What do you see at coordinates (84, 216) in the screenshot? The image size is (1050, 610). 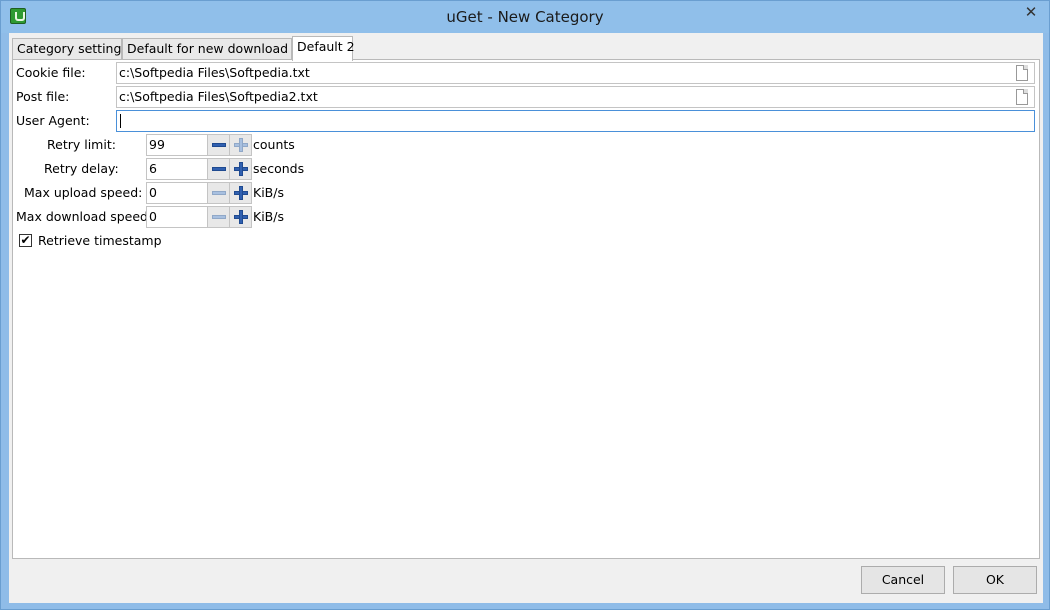 I see `max-download-label: Max download speed:` at bounding box center [84, 216].